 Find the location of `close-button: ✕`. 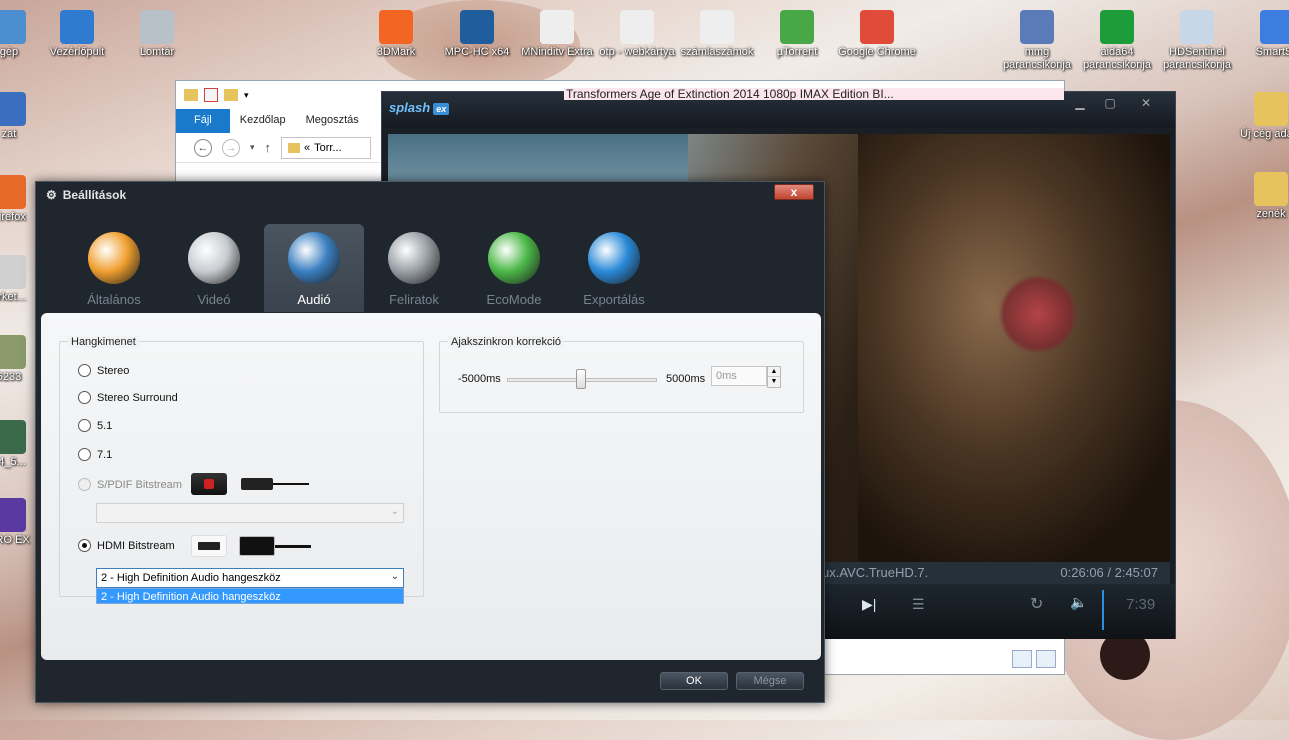

close-button: ✕ is located at coordinates (1146, 104).